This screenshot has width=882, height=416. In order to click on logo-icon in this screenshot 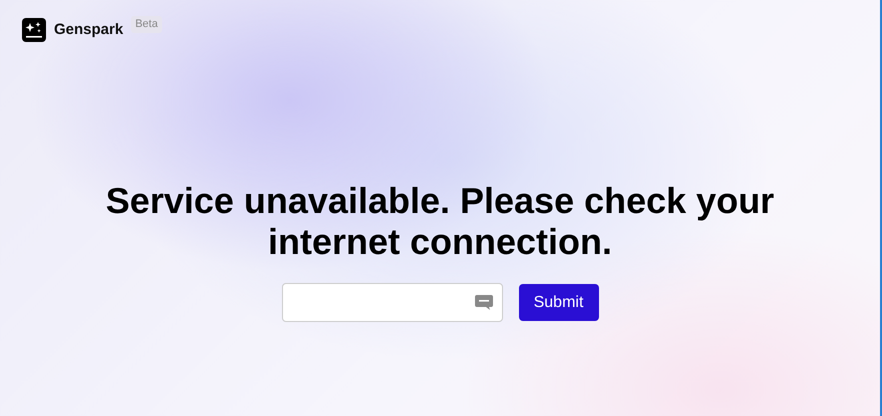, I will do `click(34, 30)`.